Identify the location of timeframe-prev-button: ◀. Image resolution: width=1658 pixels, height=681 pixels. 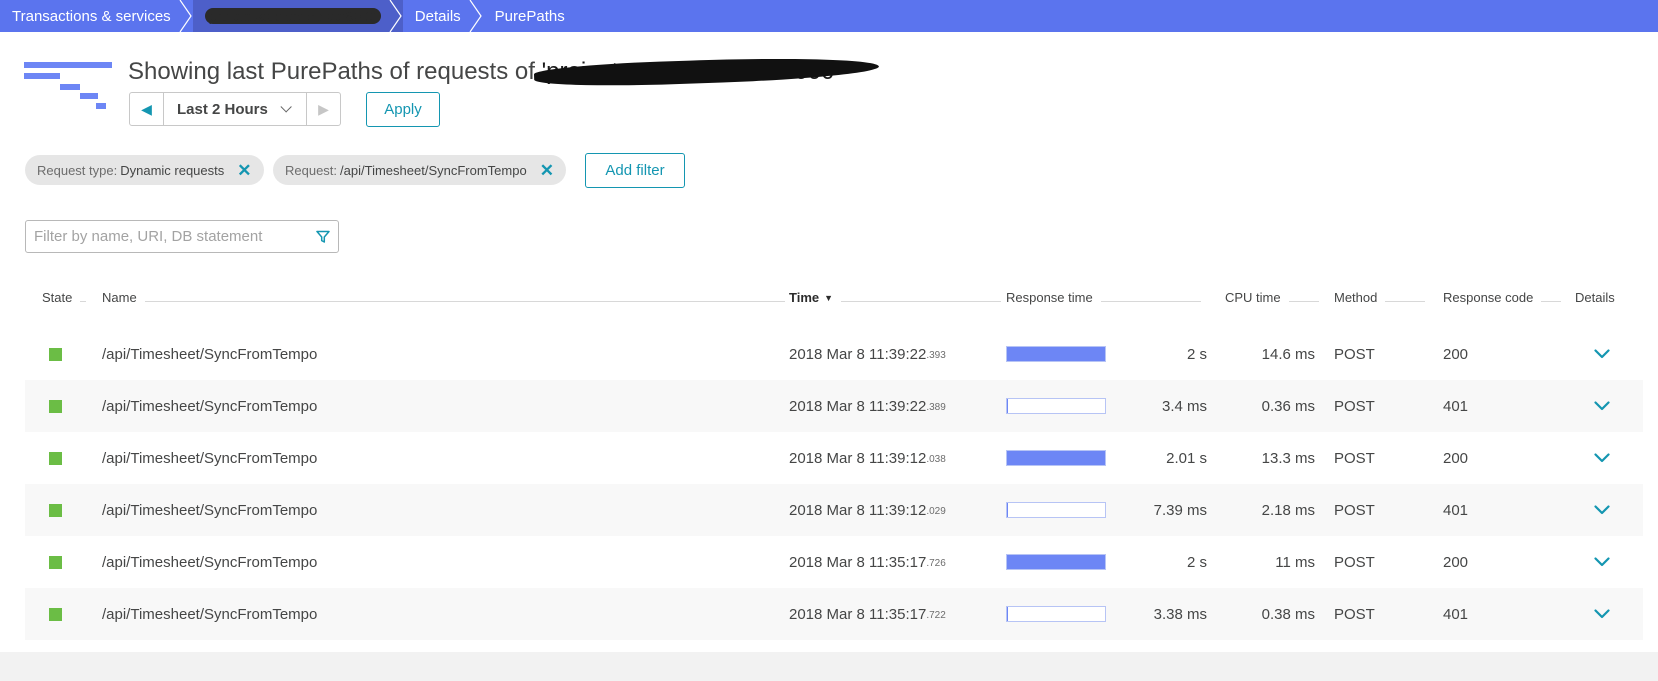
(147, 109).